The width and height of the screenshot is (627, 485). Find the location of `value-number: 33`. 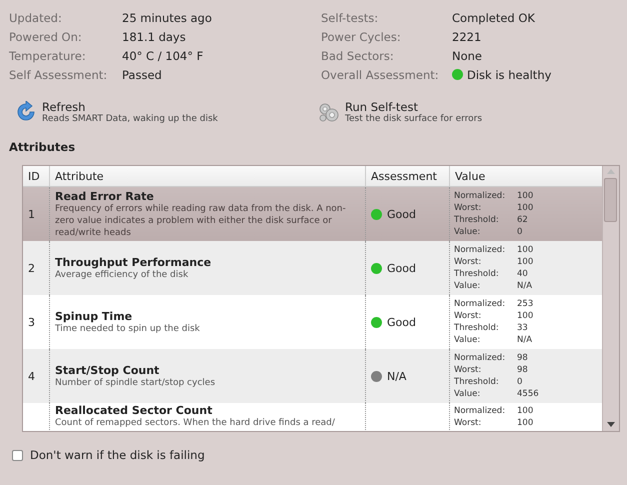

value-number: 33 is located at coordinates (522, 328).